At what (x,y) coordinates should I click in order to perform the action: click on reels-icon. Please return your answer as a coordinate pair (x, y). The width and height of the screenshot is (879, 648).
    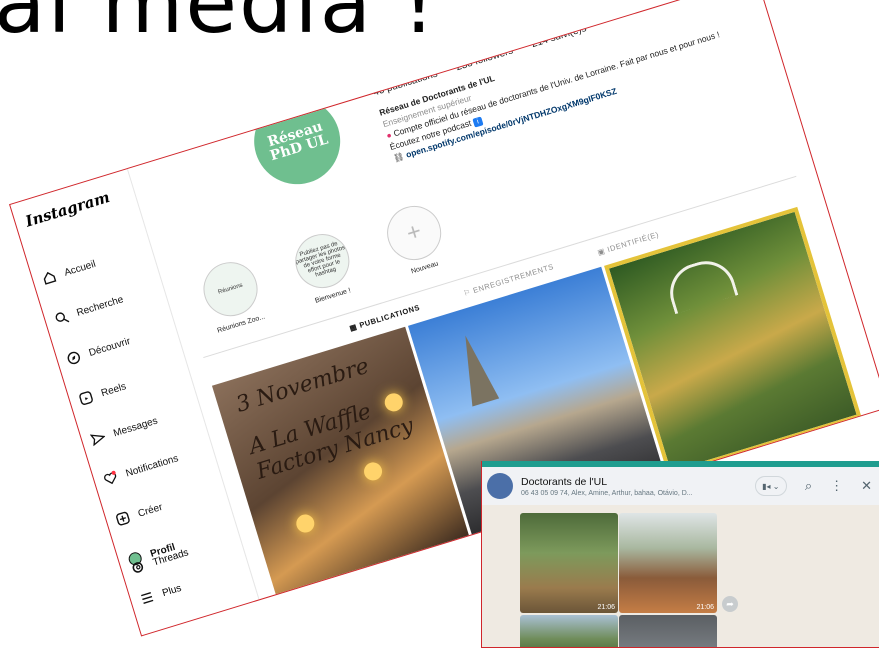
    Looking at the image, I should click on (86, 398).